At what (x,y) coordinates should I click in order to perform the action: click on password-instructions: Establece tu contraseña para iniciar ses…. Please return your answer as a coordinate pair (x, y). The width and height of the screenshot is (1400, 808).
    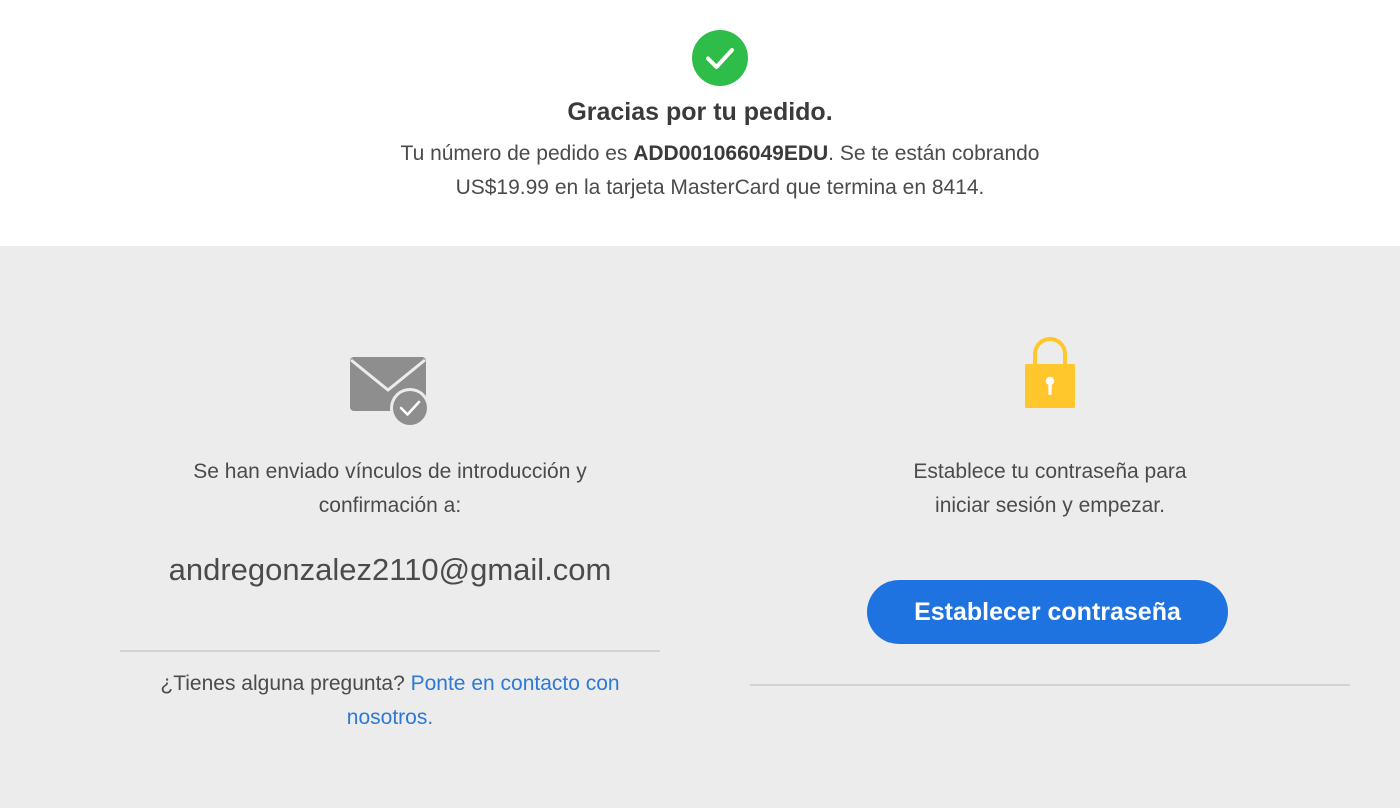
    Looking at the image, I should click on (1050, 488).